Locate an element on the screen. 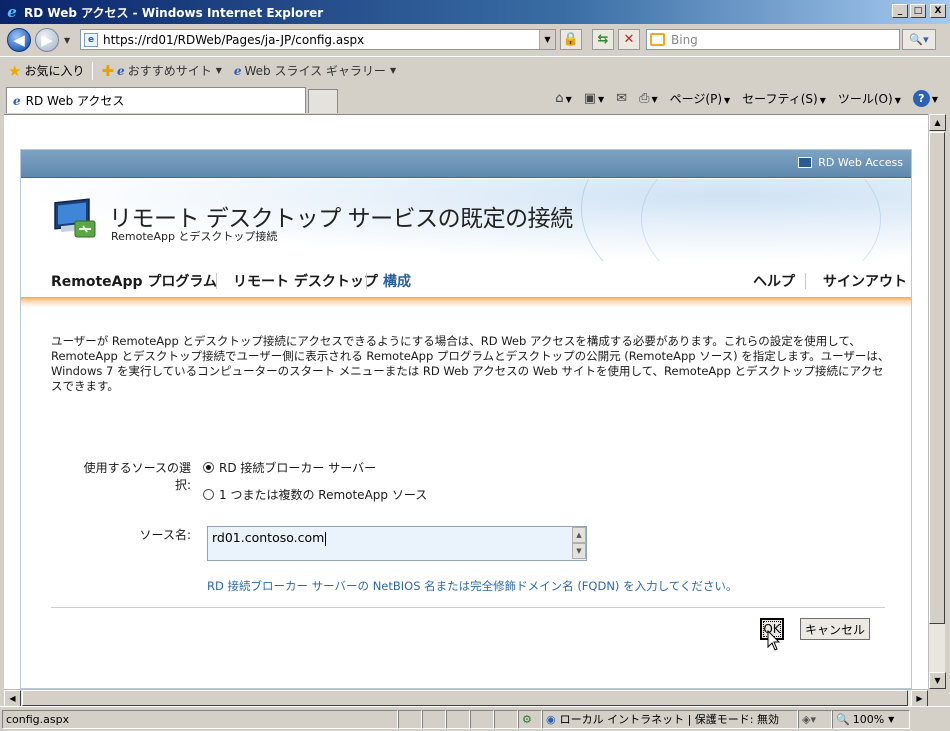 The height and width of the screenshot is (731, 950). protected-mode-cell: ⚙ is located at coordinates (530, 719).